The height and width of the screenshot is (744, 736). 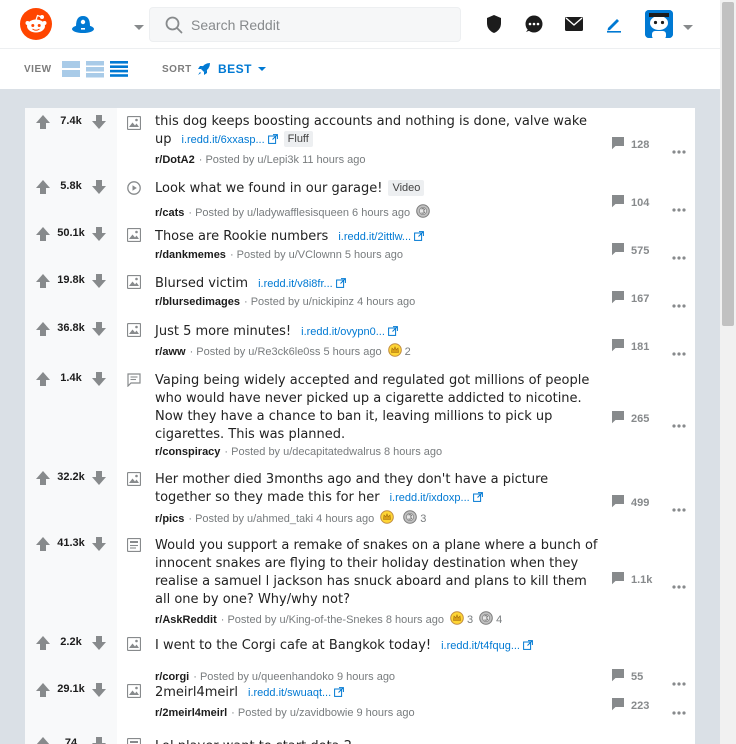 I want to click on comments-button: 223, so click(x=641, y=705).